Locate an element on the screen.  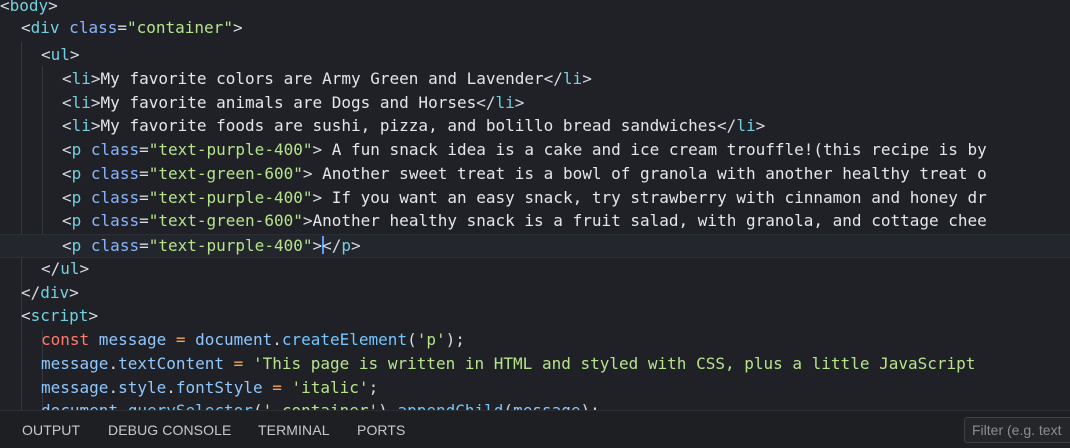
string-literal: 'italic' is located at coordinates (330, 387).